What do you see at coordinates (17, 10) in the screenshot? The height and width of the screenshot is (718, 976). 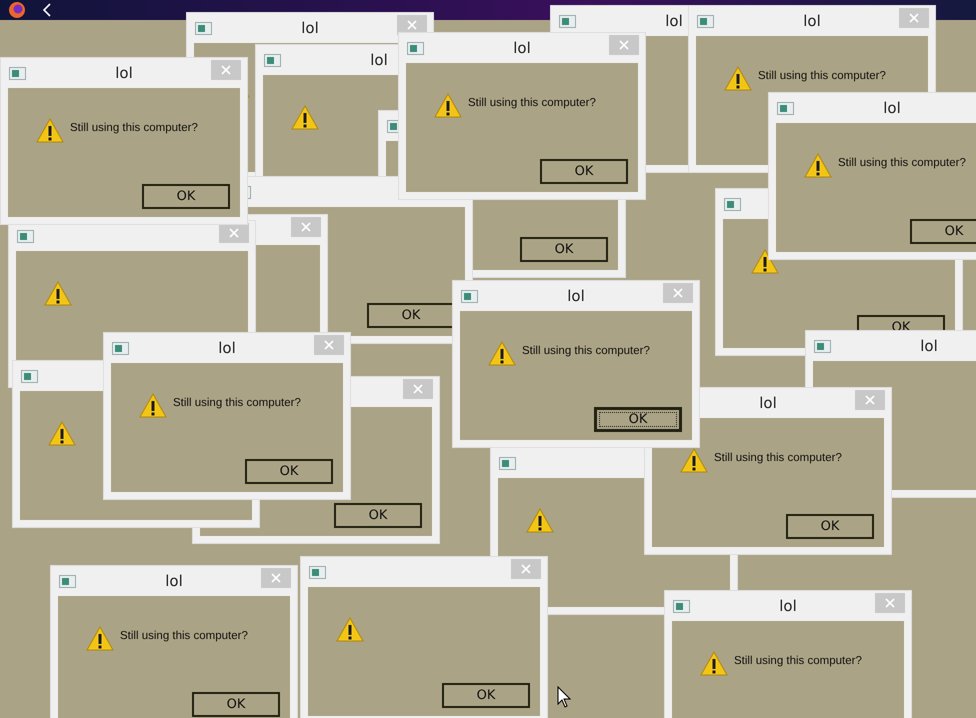 I see `browser-icon` at bounding box center [17, 10].